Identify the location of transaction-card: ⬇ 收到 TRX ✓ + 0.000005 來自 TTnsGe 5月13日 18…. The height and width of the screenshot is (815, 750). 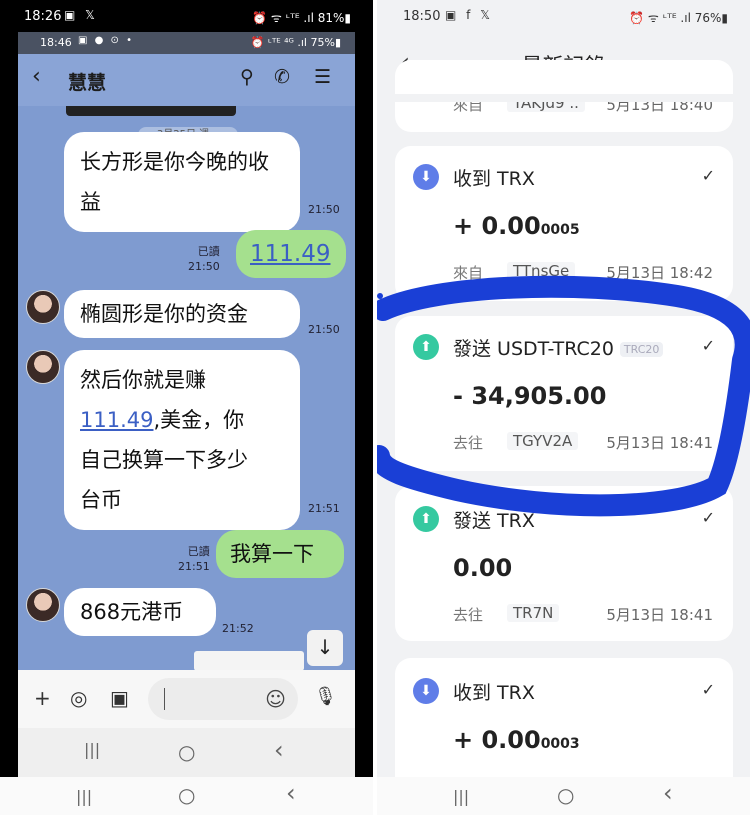
(564, 223).